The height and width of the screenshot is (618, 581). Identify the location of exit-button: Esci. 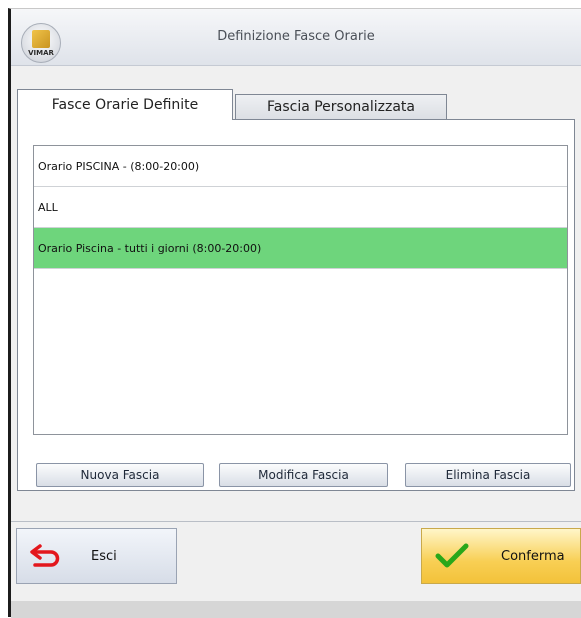
(96, 556).